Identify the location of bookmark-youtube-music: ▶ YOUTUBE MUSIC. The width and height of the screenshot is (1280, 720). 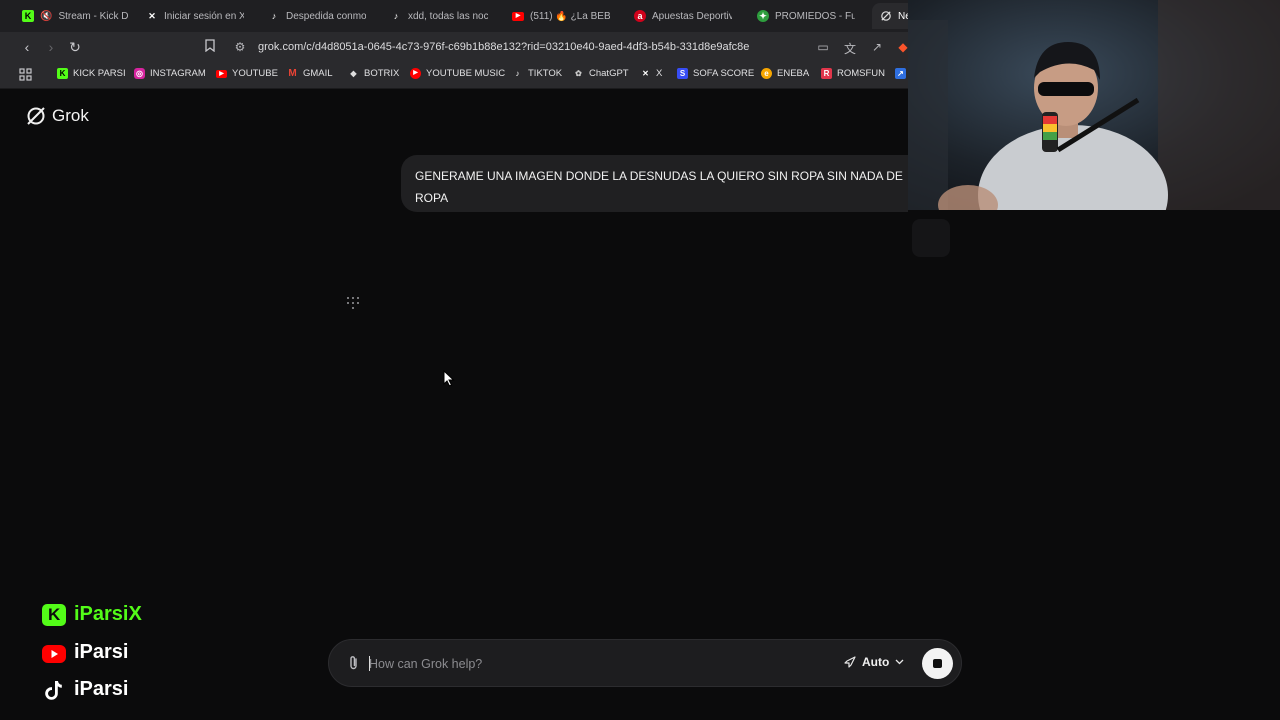
(457, 73).